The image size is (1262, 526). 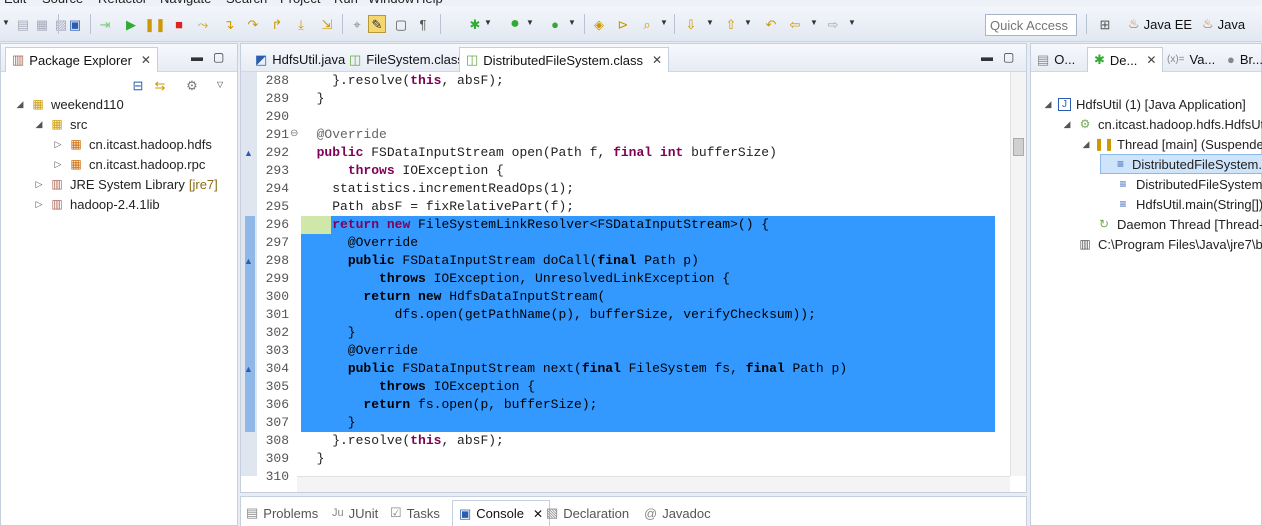 What do you see at coordinates (1171, 224) in the screenshot?
I see `debug-tree-item: ↻ Daemon Thread [Thread-` at bounding box center [1171, 224].